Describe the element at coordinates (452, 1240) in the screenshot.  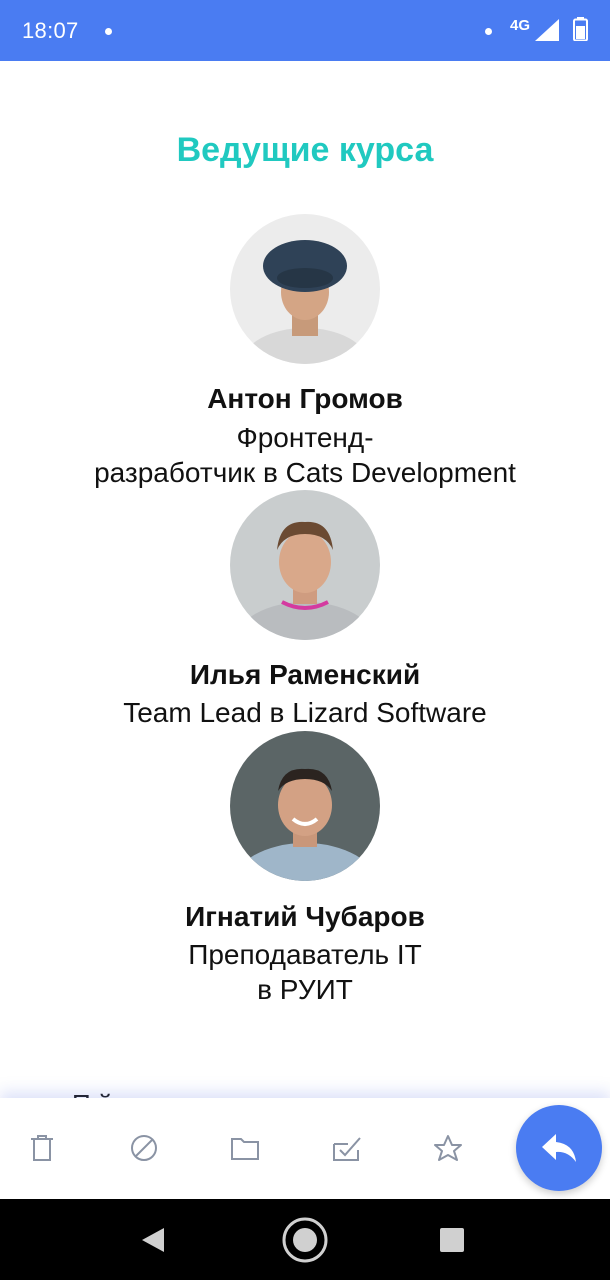
I see `recents-icon` at that location.